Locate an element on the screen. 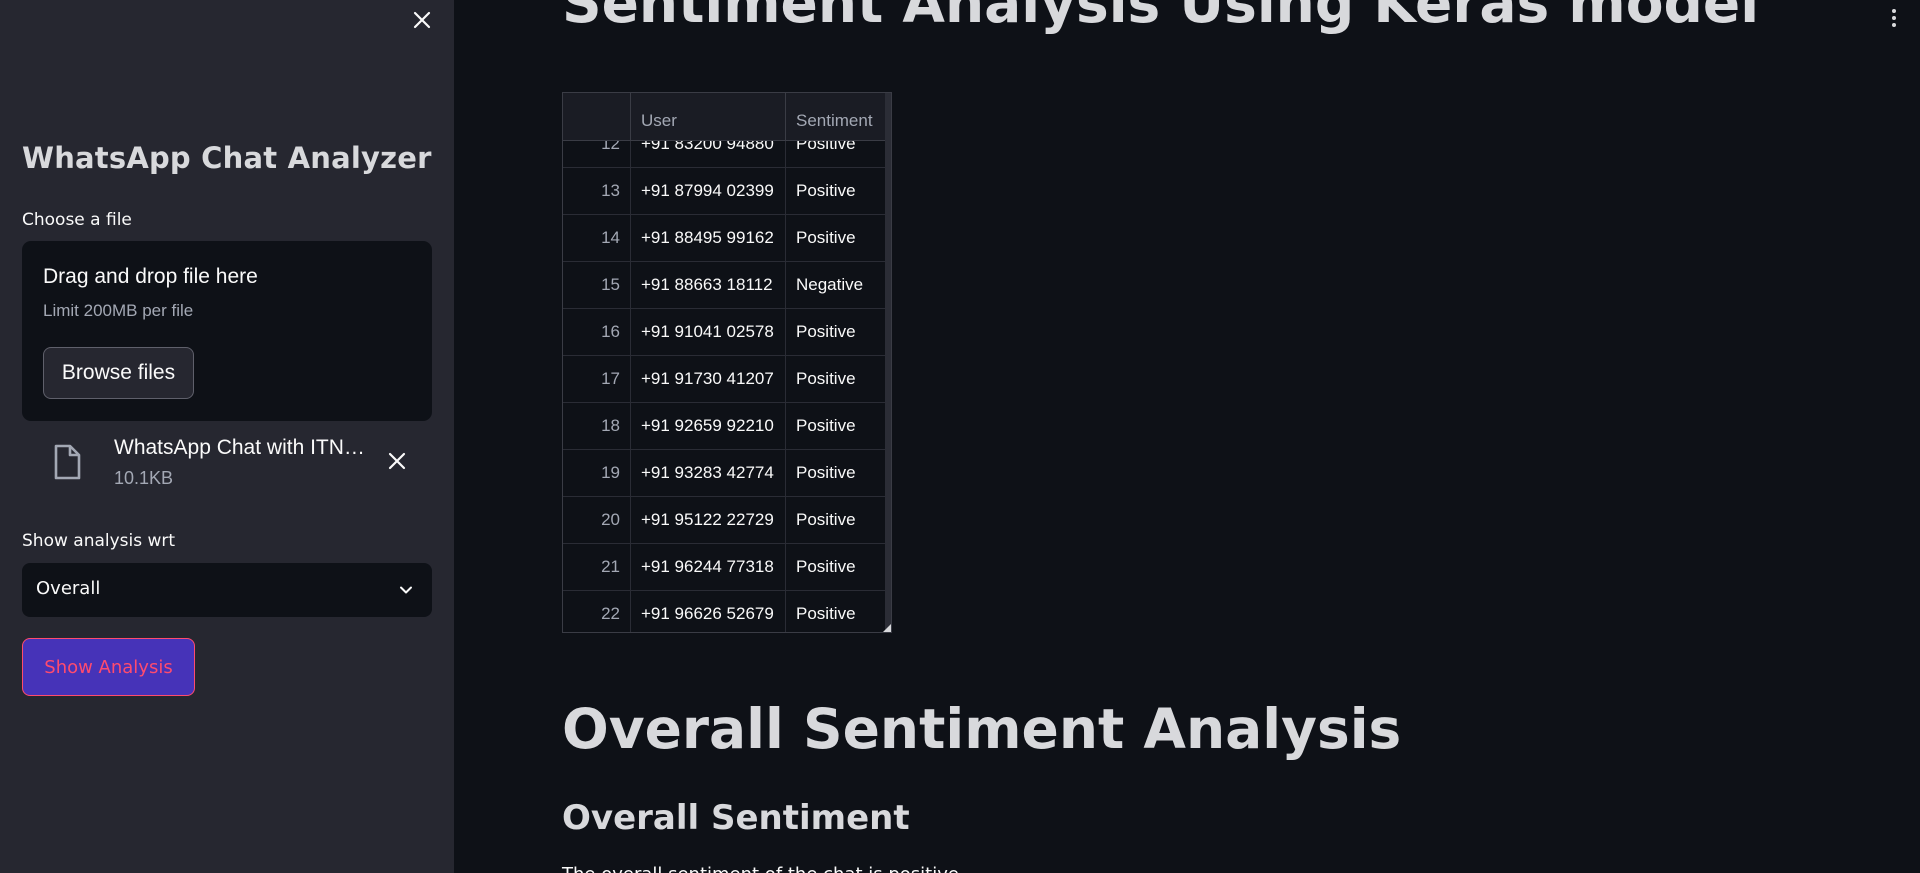 This screenshot has width=1920, height=873. table-row: 13 +91 87994 02399 Positive is located at coordinates (727, 191).